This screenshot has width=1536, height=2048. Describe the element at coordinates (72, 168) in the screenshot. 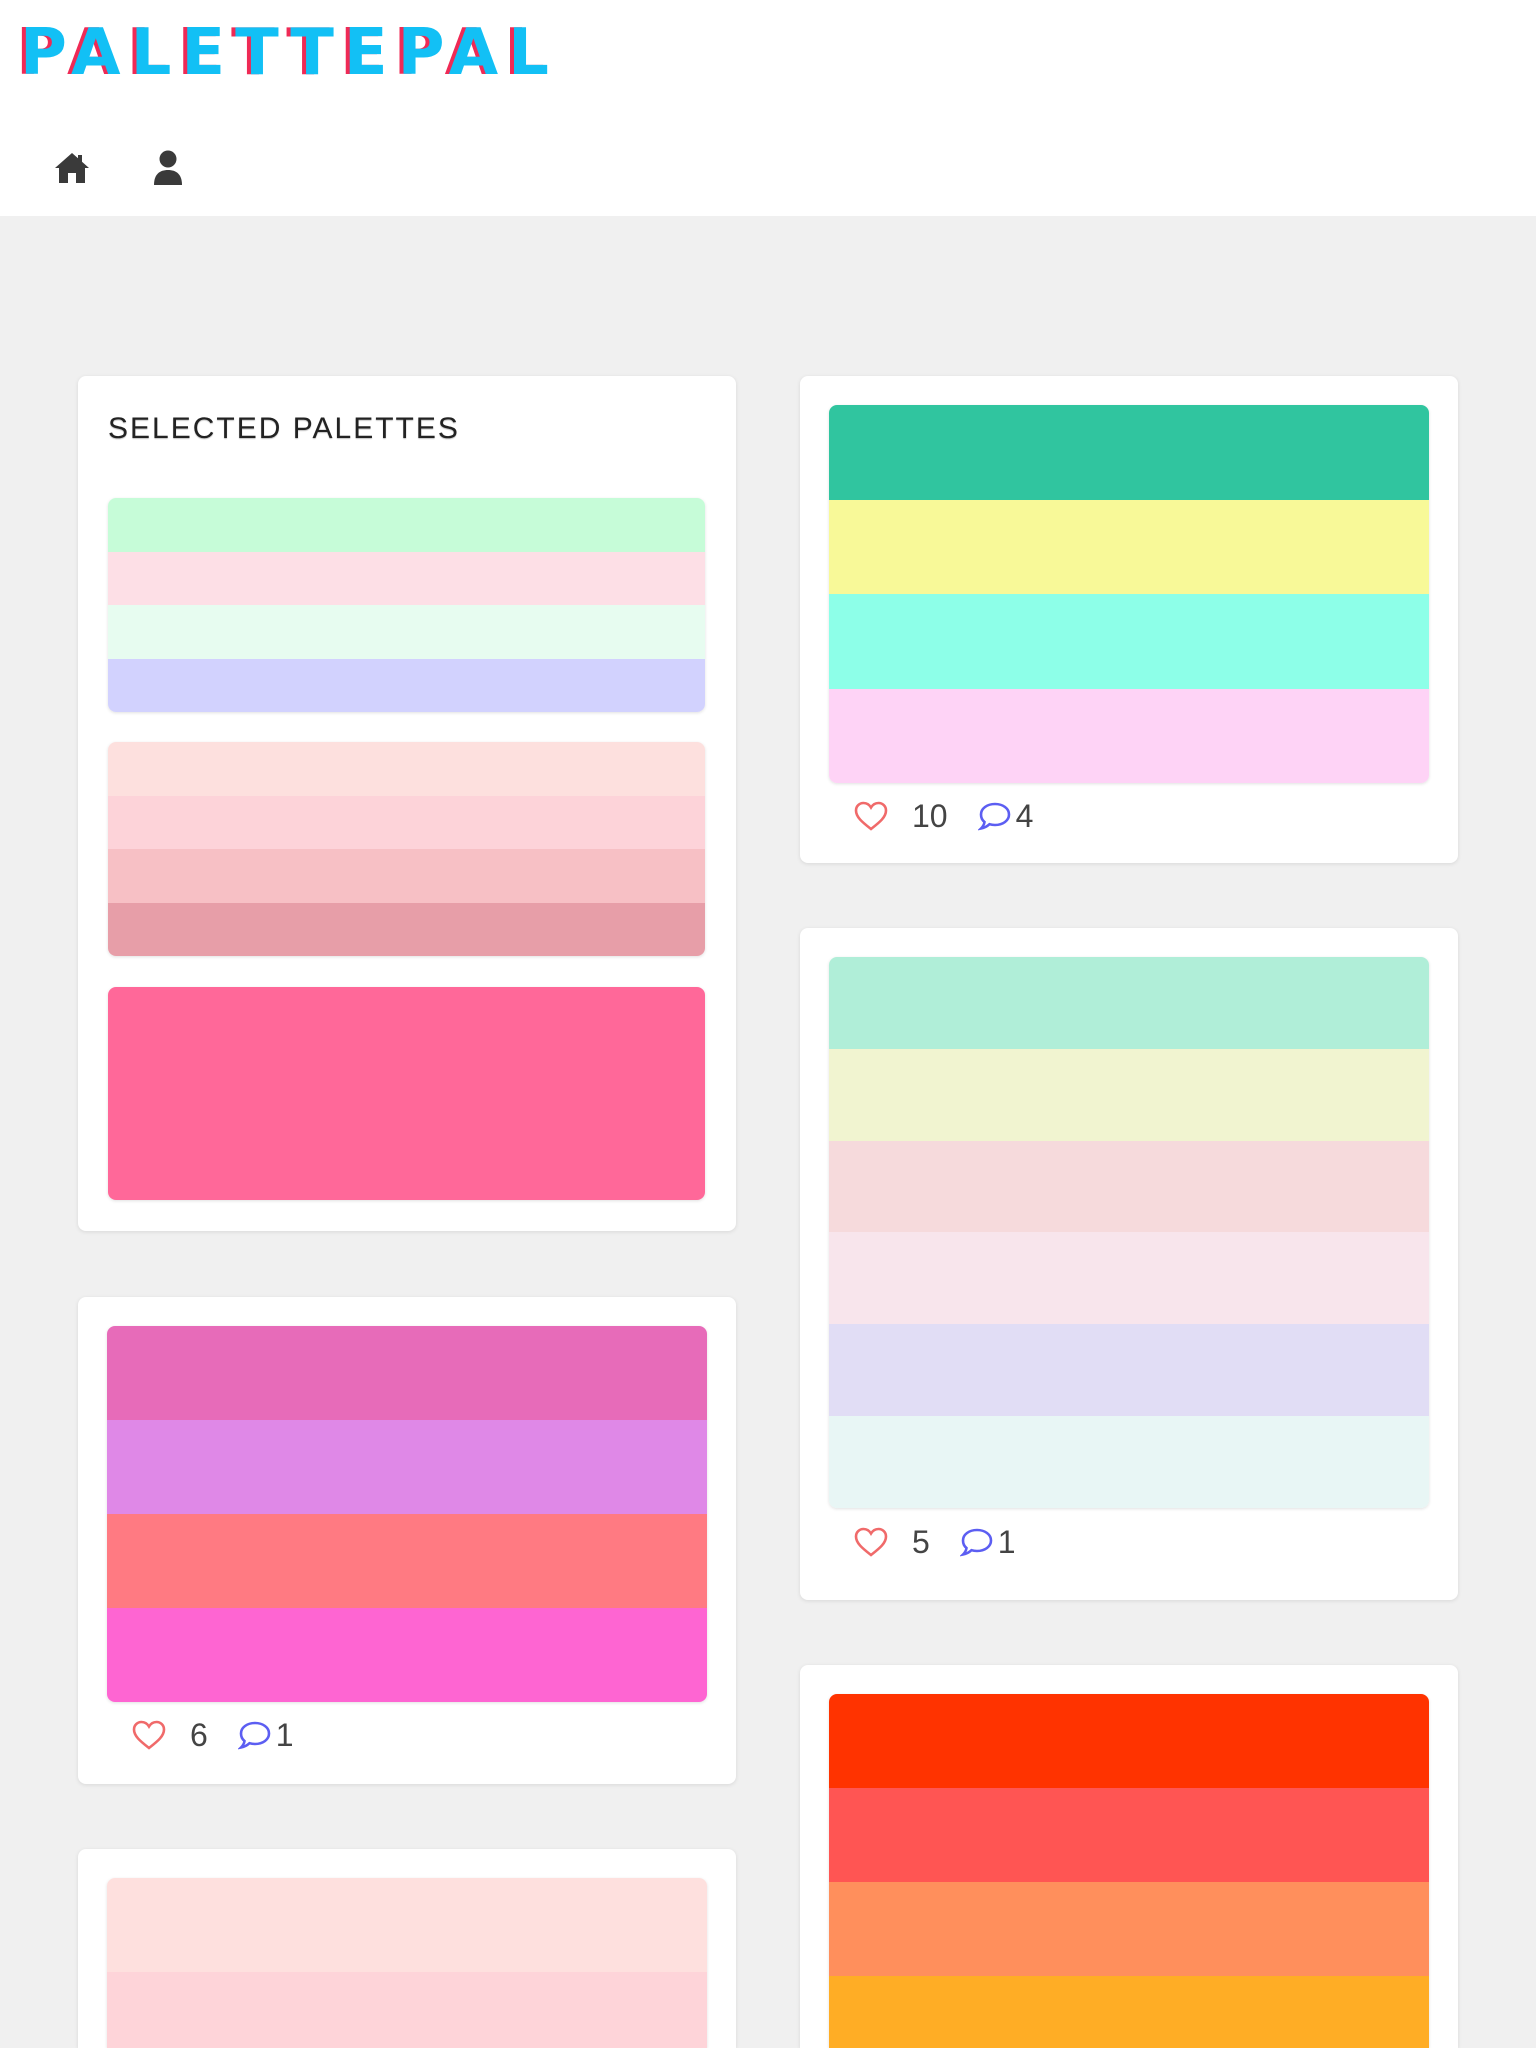

I see `home-icon` at that location.